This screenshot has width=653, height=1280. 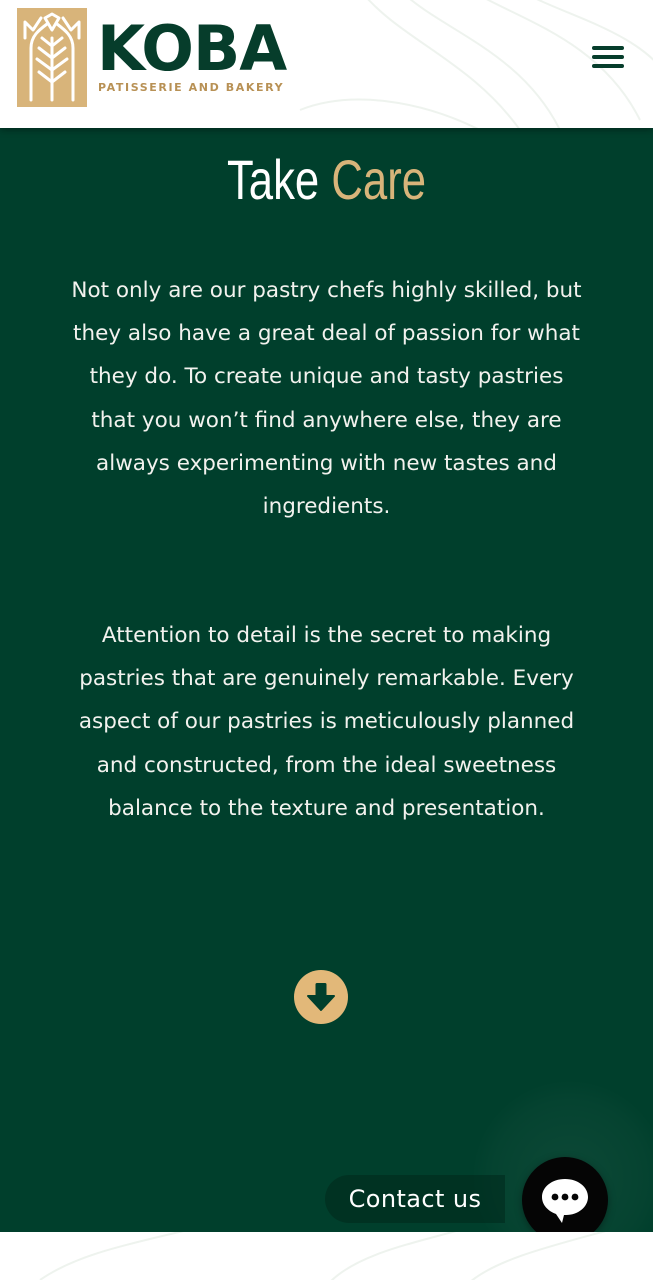 I want to click on arrow-down-circle-icon, so click(x=321, y=997).